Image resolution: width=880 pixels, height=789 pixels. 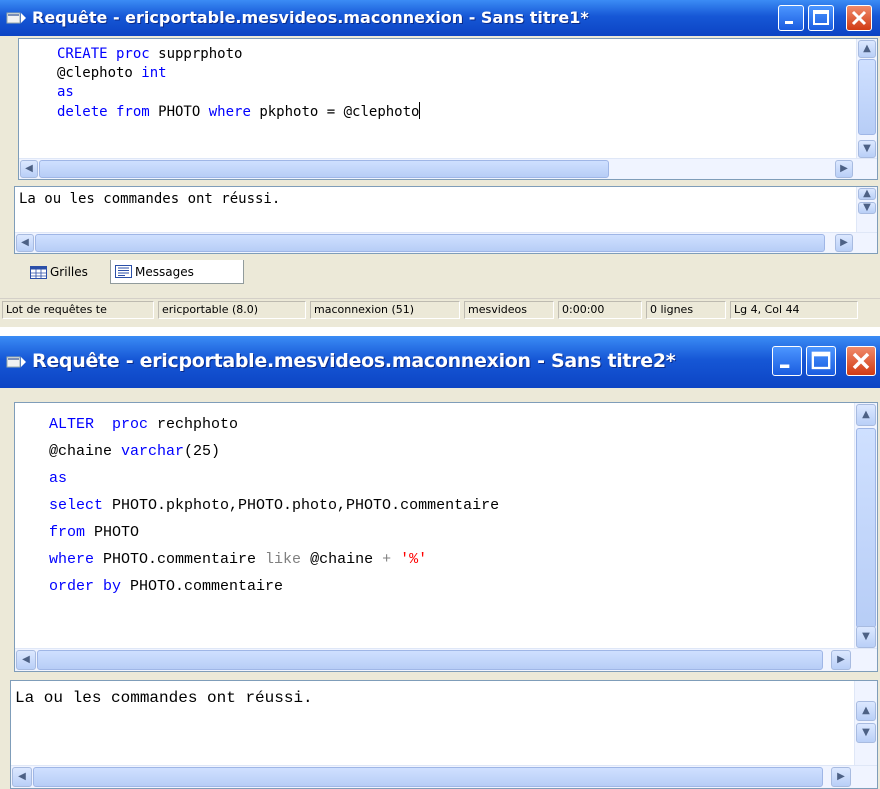 What do you see at coordinates (164, 698) in the screenshot?
I see `result-message: La ou les commandes ont réussi.` at bounding box center [164, 698].